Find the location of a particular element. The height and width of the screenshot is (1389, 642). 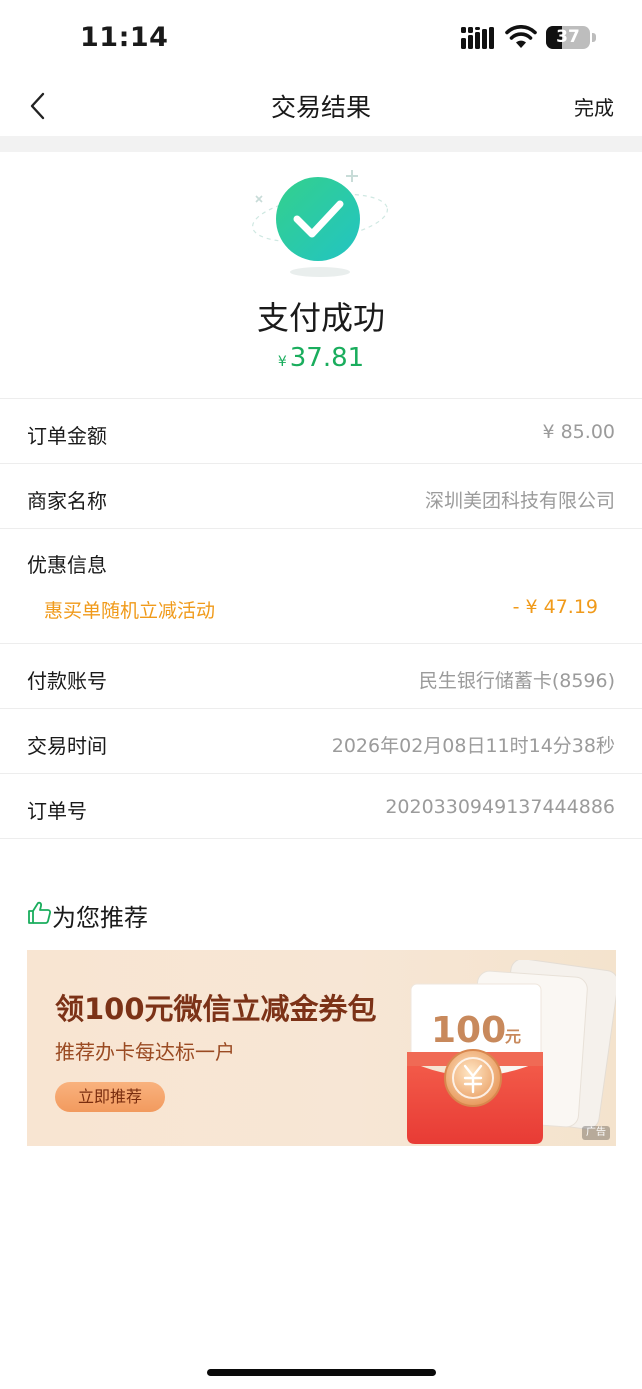

order-number-label: 订单号 is located at coordinates (57, 811).